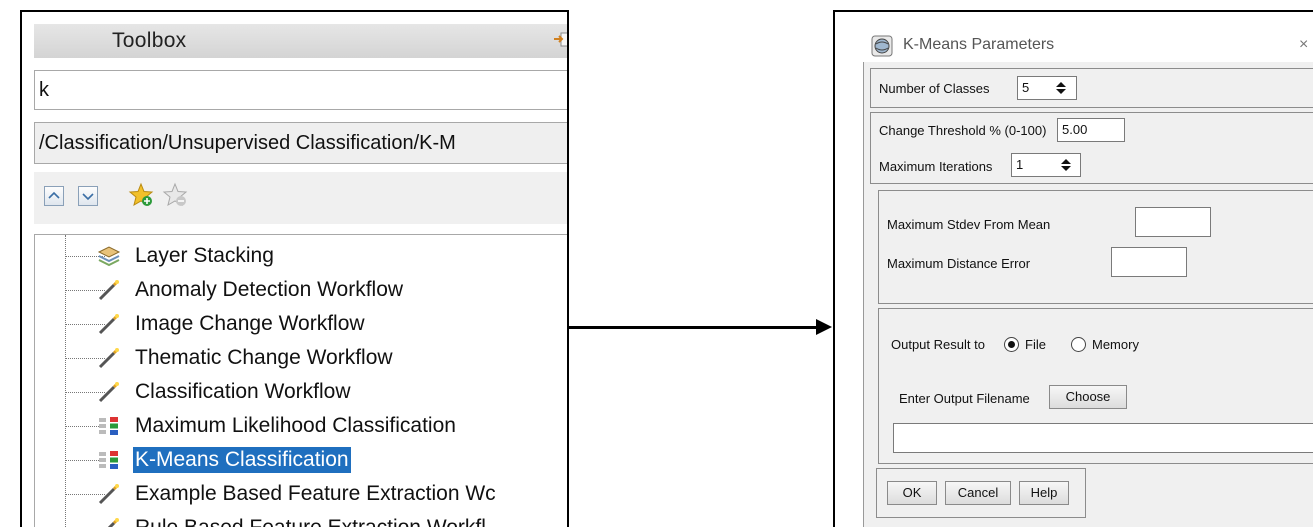 The height and width of the screenshot is (527, 1313). I want to click on tree-item-label-selected: K-Means Classification, so click(242, 460).